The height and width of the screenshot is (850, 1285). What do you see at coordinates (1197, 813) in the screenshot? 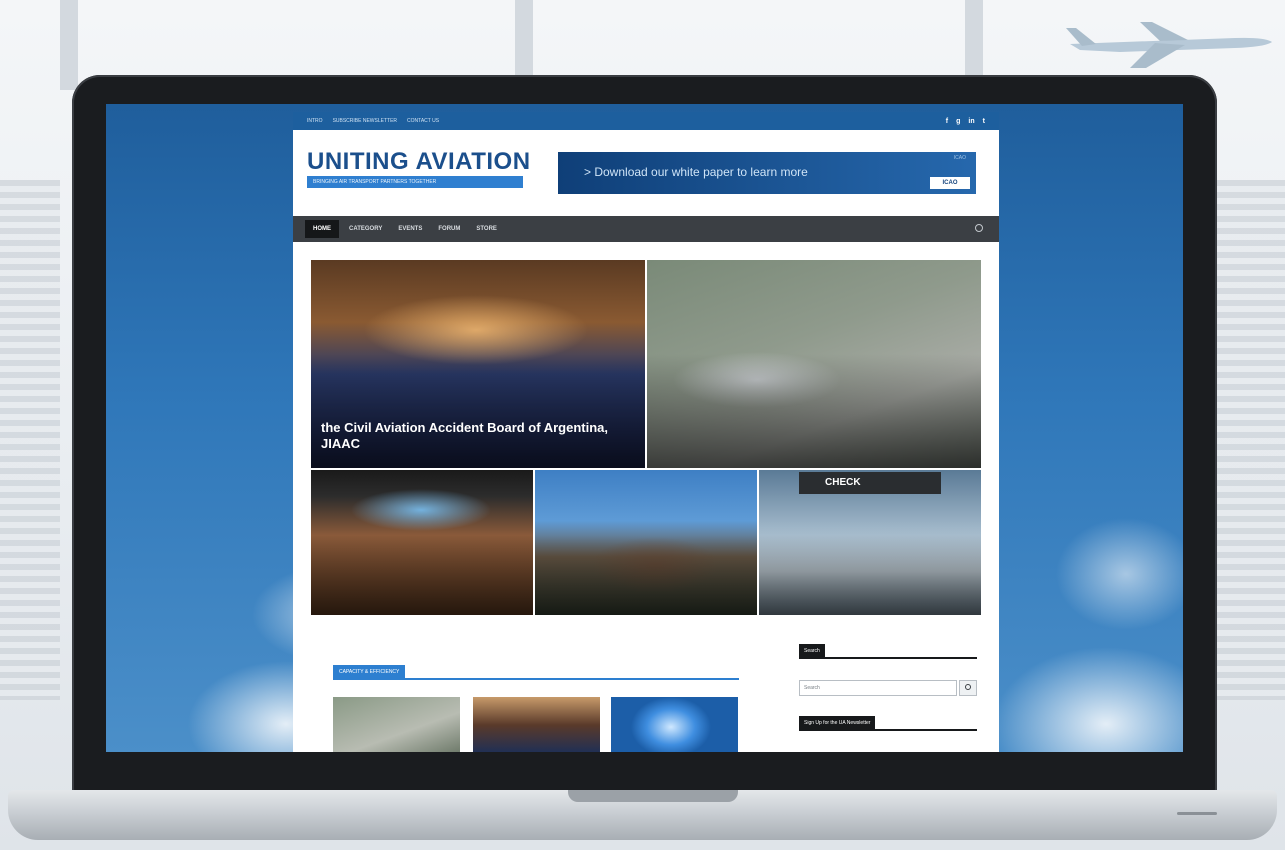
I see `laptop-led` at bounding box center [1197, 813].